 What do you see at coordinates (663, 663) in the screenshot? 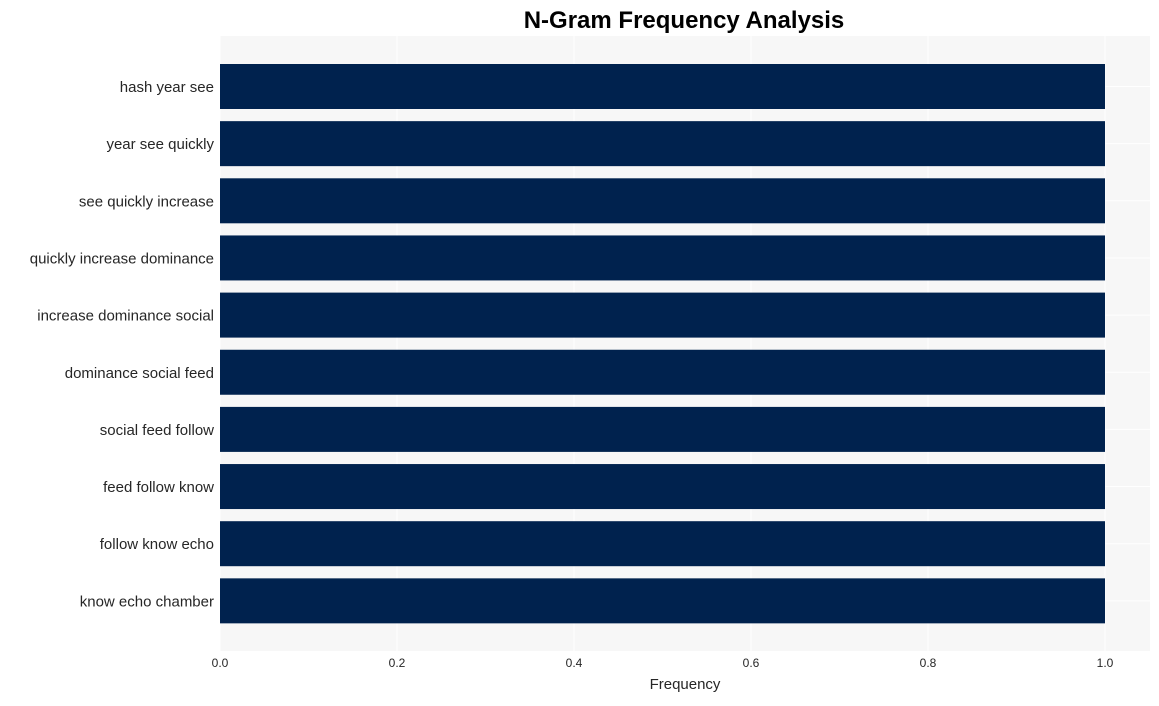
I see `x-axis-ticks: 0.0 0.2 0.4 0.6 0.8 1.0` at bounding box center [663, 663].